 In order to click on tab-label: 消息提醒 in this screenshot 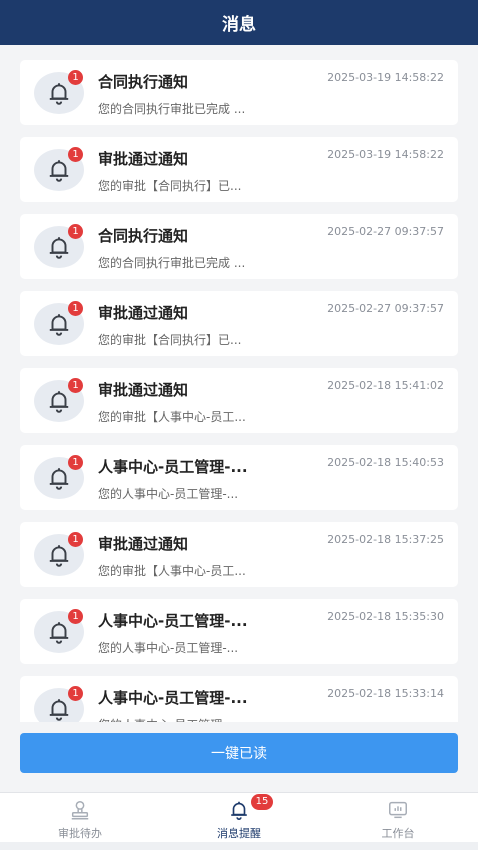, I will do `click(239, 833)`.